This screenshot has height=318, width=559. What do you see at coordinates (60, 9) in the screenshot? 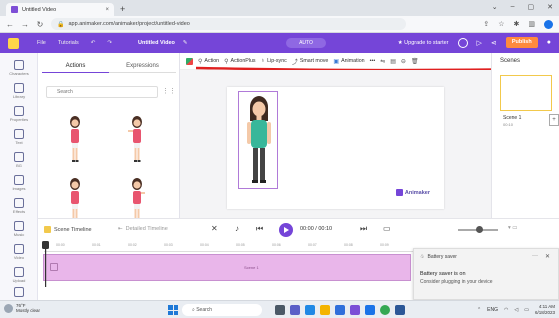
I see `browser-tab: Untitled Video ×` at bounding box center [60, 9].